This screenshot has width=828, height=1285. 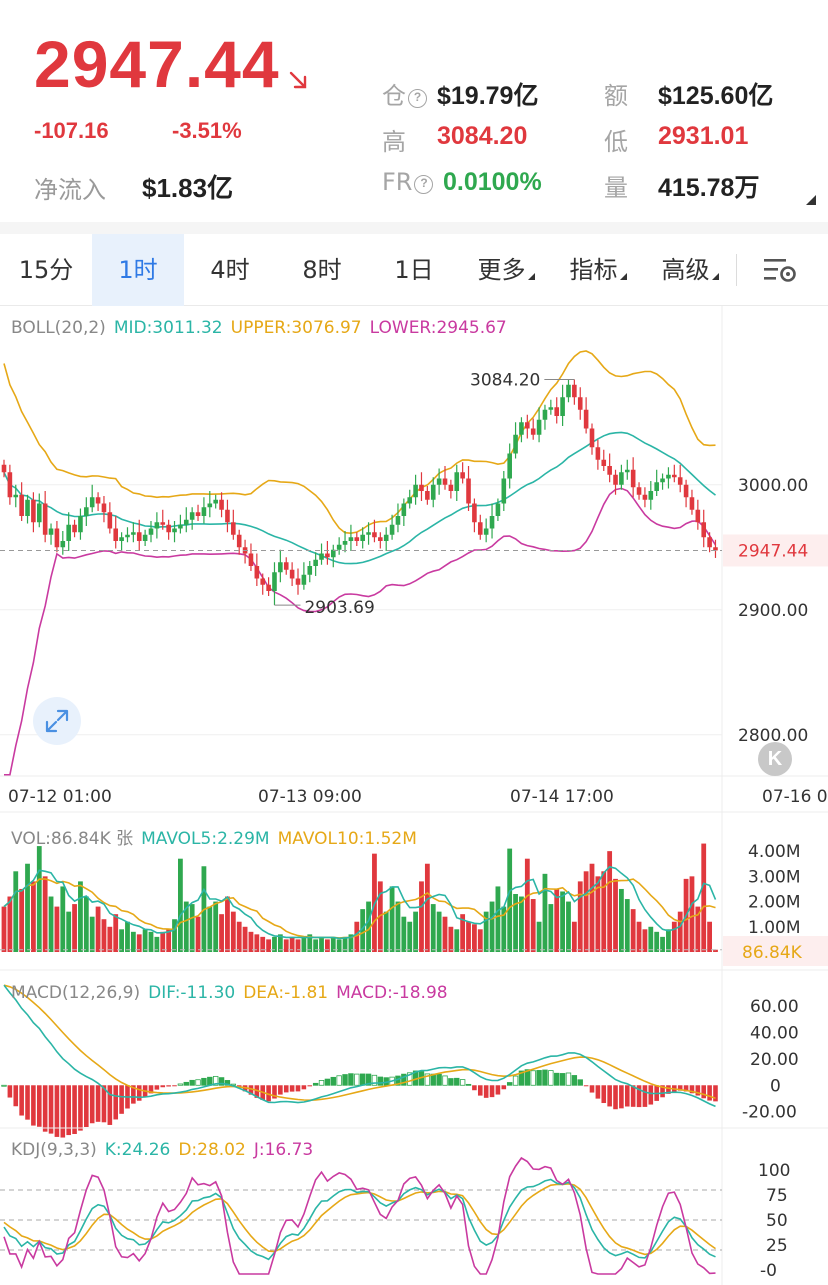 What do you see at coordinates (811, 200) in the screenshot?
I see `expand-stats-icon` at bounding box center [811, 200].